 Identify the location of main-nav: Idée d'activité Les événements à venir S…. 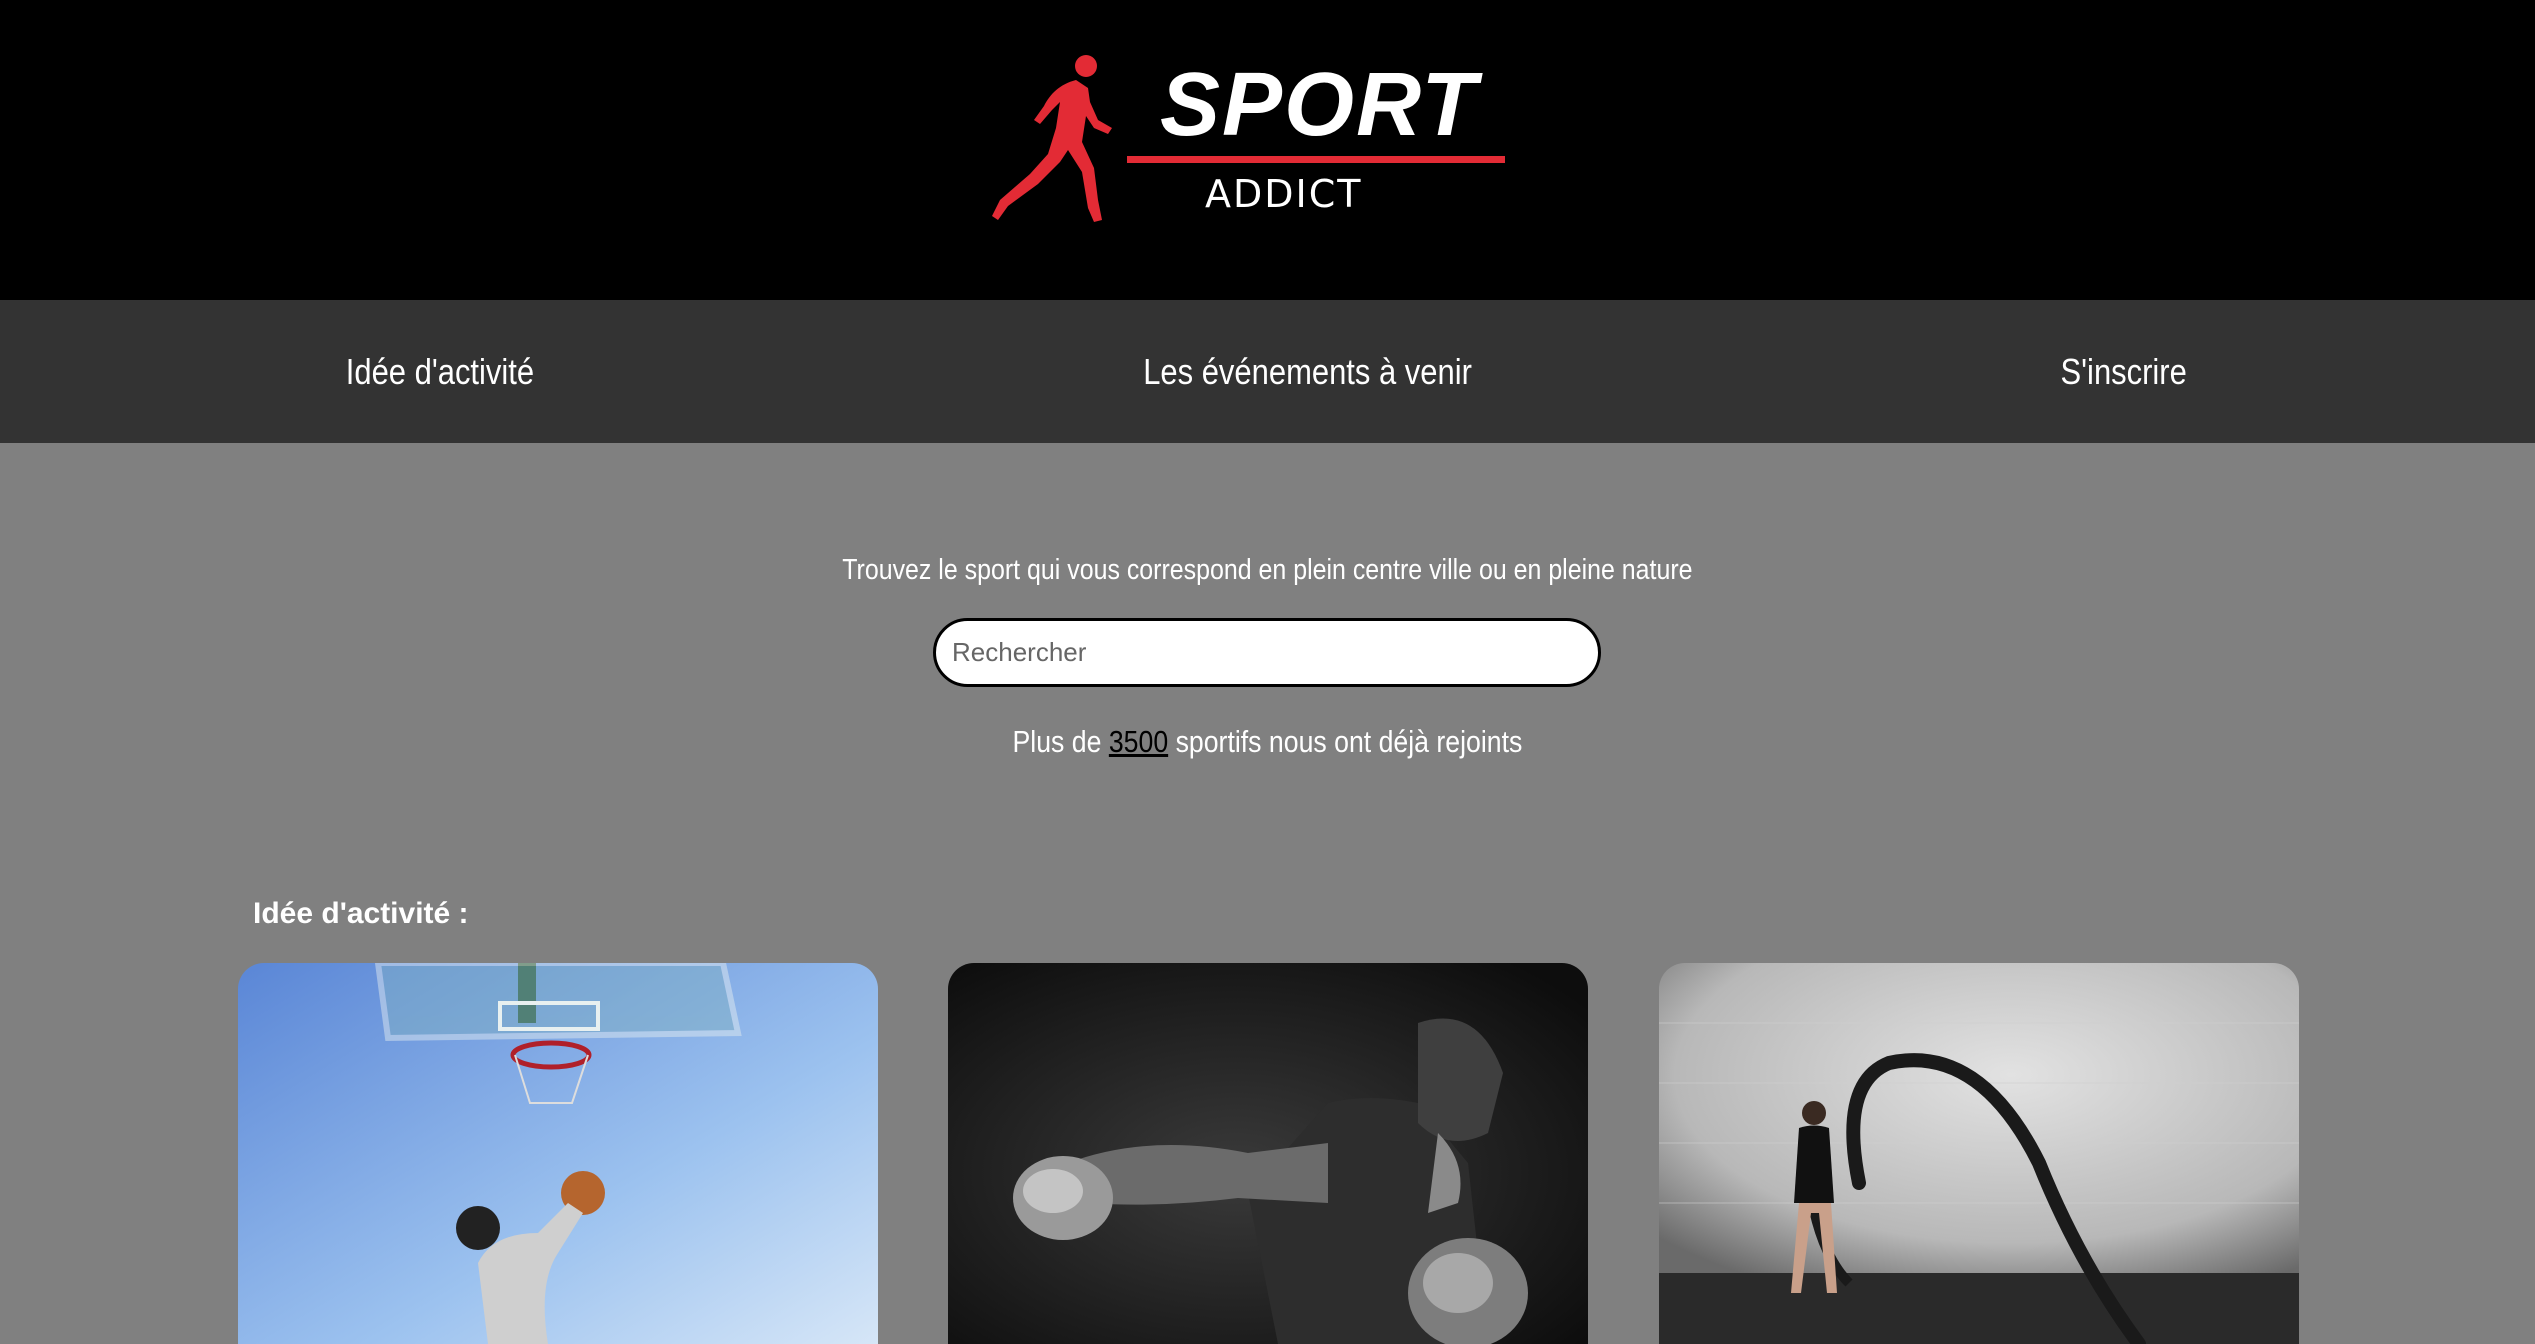
(1267, 371).